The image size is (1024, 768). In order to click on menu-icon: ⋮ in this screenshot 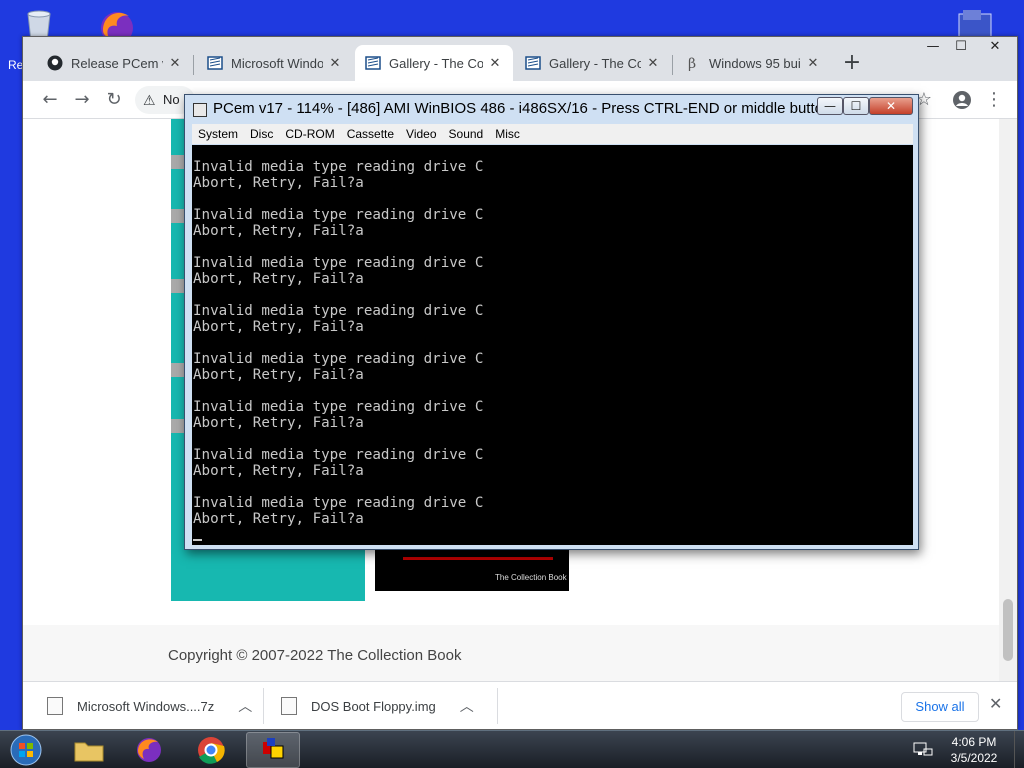, I will do `click(994, 100)`.